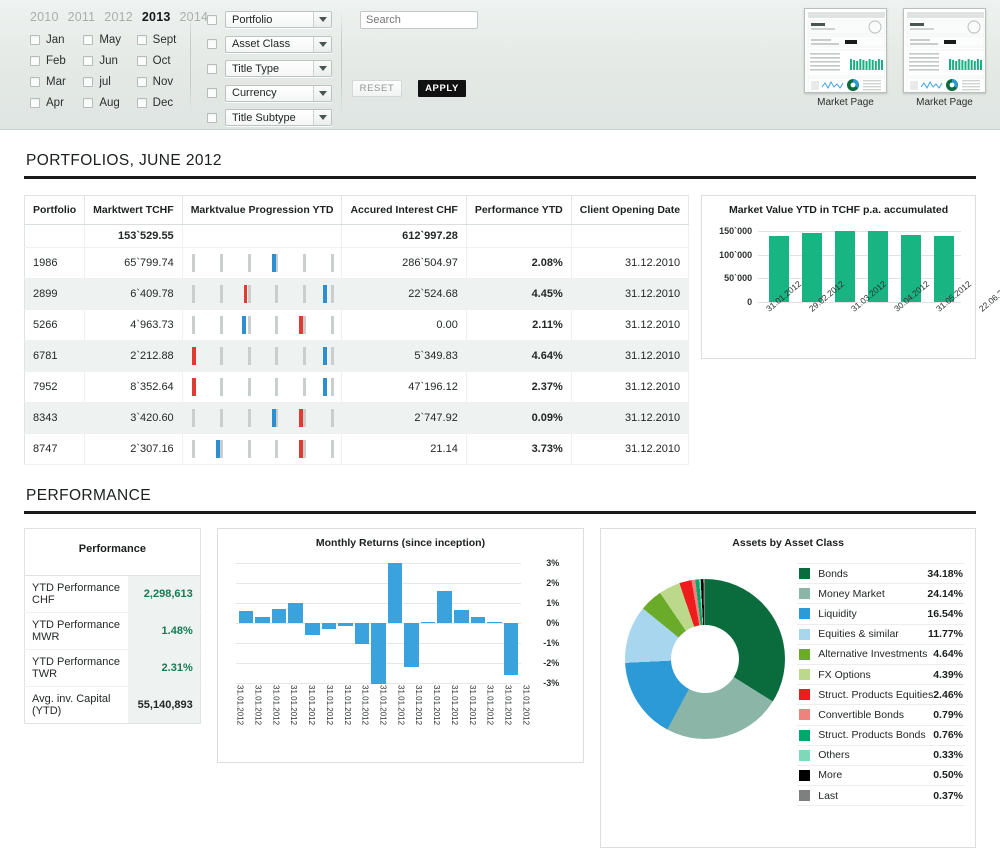 This screenshot has width=1000, height=848. Describe the element at coordinates (163, 61) in the screenshot. I see `month-checkbox-oct: Oct` at that location.